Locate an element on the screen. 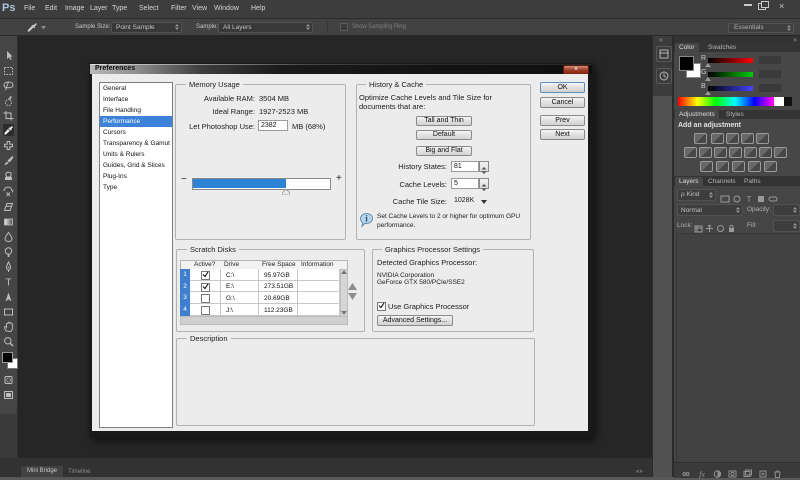 Image resolution: width=800 pixels, height=480 pixels. svg-text: fx is located at coordinates (702, 474).